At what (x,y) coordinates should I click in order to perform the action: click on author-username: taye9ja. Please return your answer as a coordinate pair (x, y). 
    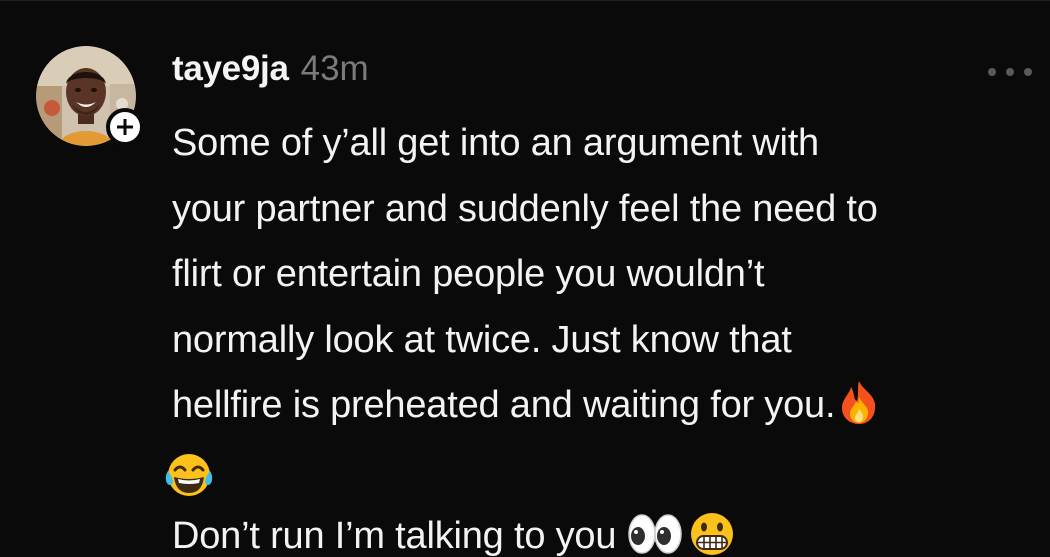
    Looking at the image, I should click on (230, 69).